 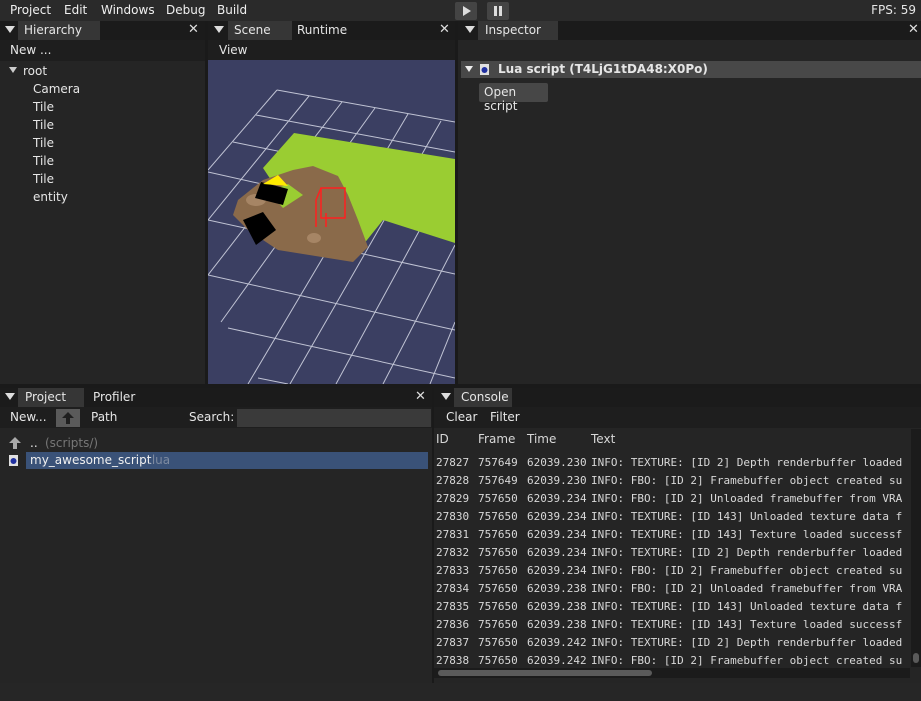 What do you see at coordinates (13, 70) in the screenshot?
I see `tree-expand-icon` at bounding box center [13, 70].